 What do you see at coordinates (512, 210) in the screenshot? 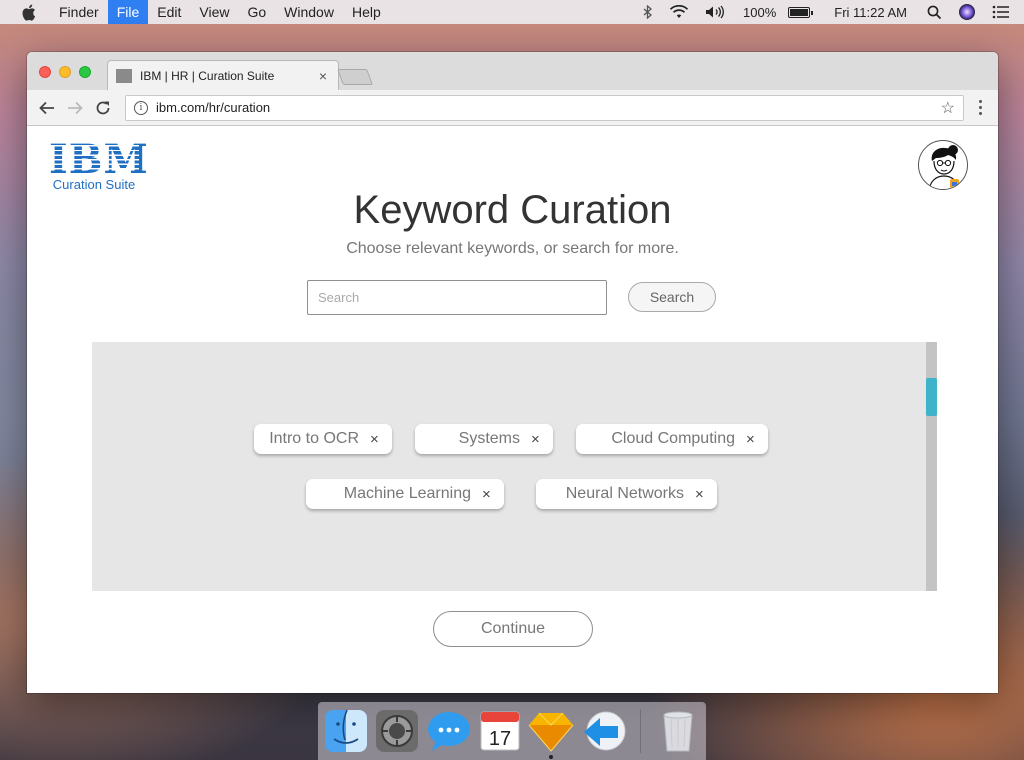
I see `page-title: Keyword Curation` at bounding box center [512, 210].